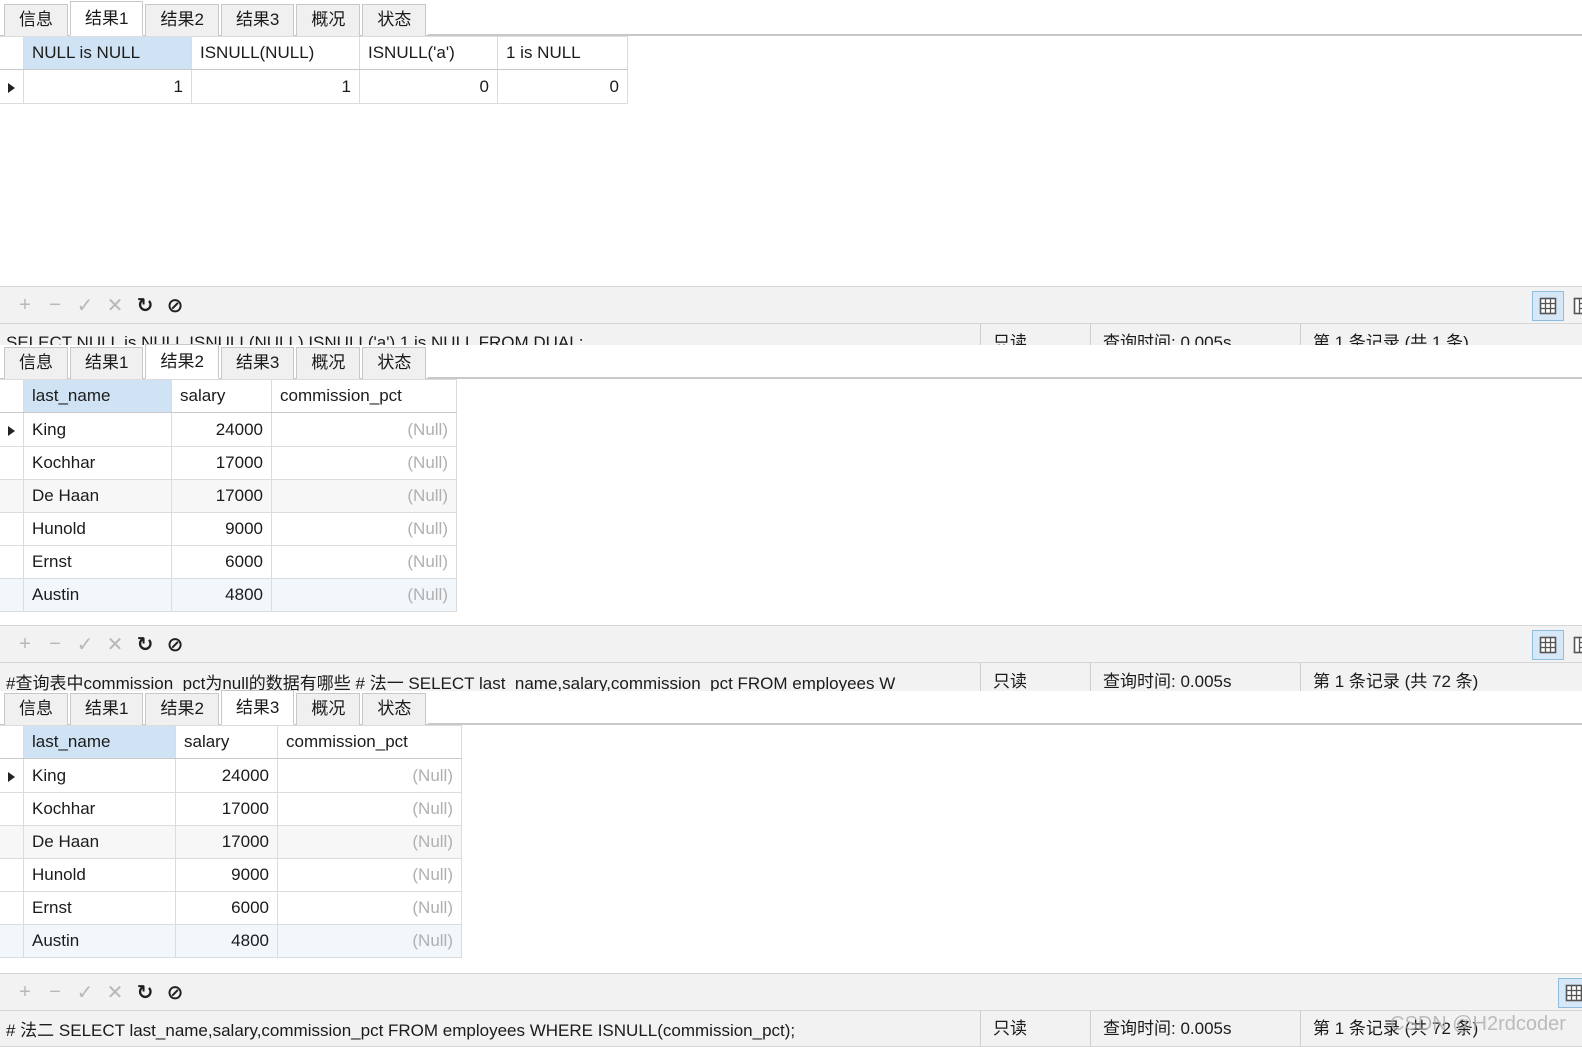 Image resolution: width=1582 pixels, height=1047 pixels. What do you see at coordinates (428, 53) in the screenshot?
I see `column-header-isnull-a: ISNULL('a')` at bounding box center [428, 53].